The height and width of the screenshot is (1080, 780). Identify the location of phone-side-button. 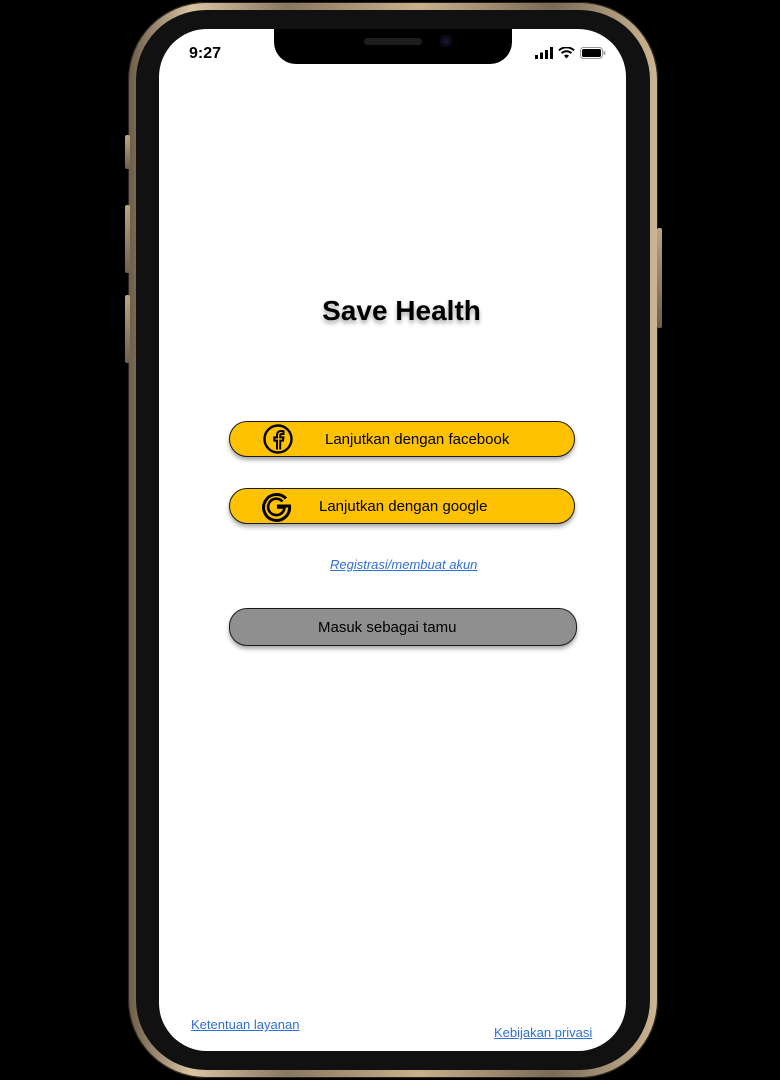
(127, 152).